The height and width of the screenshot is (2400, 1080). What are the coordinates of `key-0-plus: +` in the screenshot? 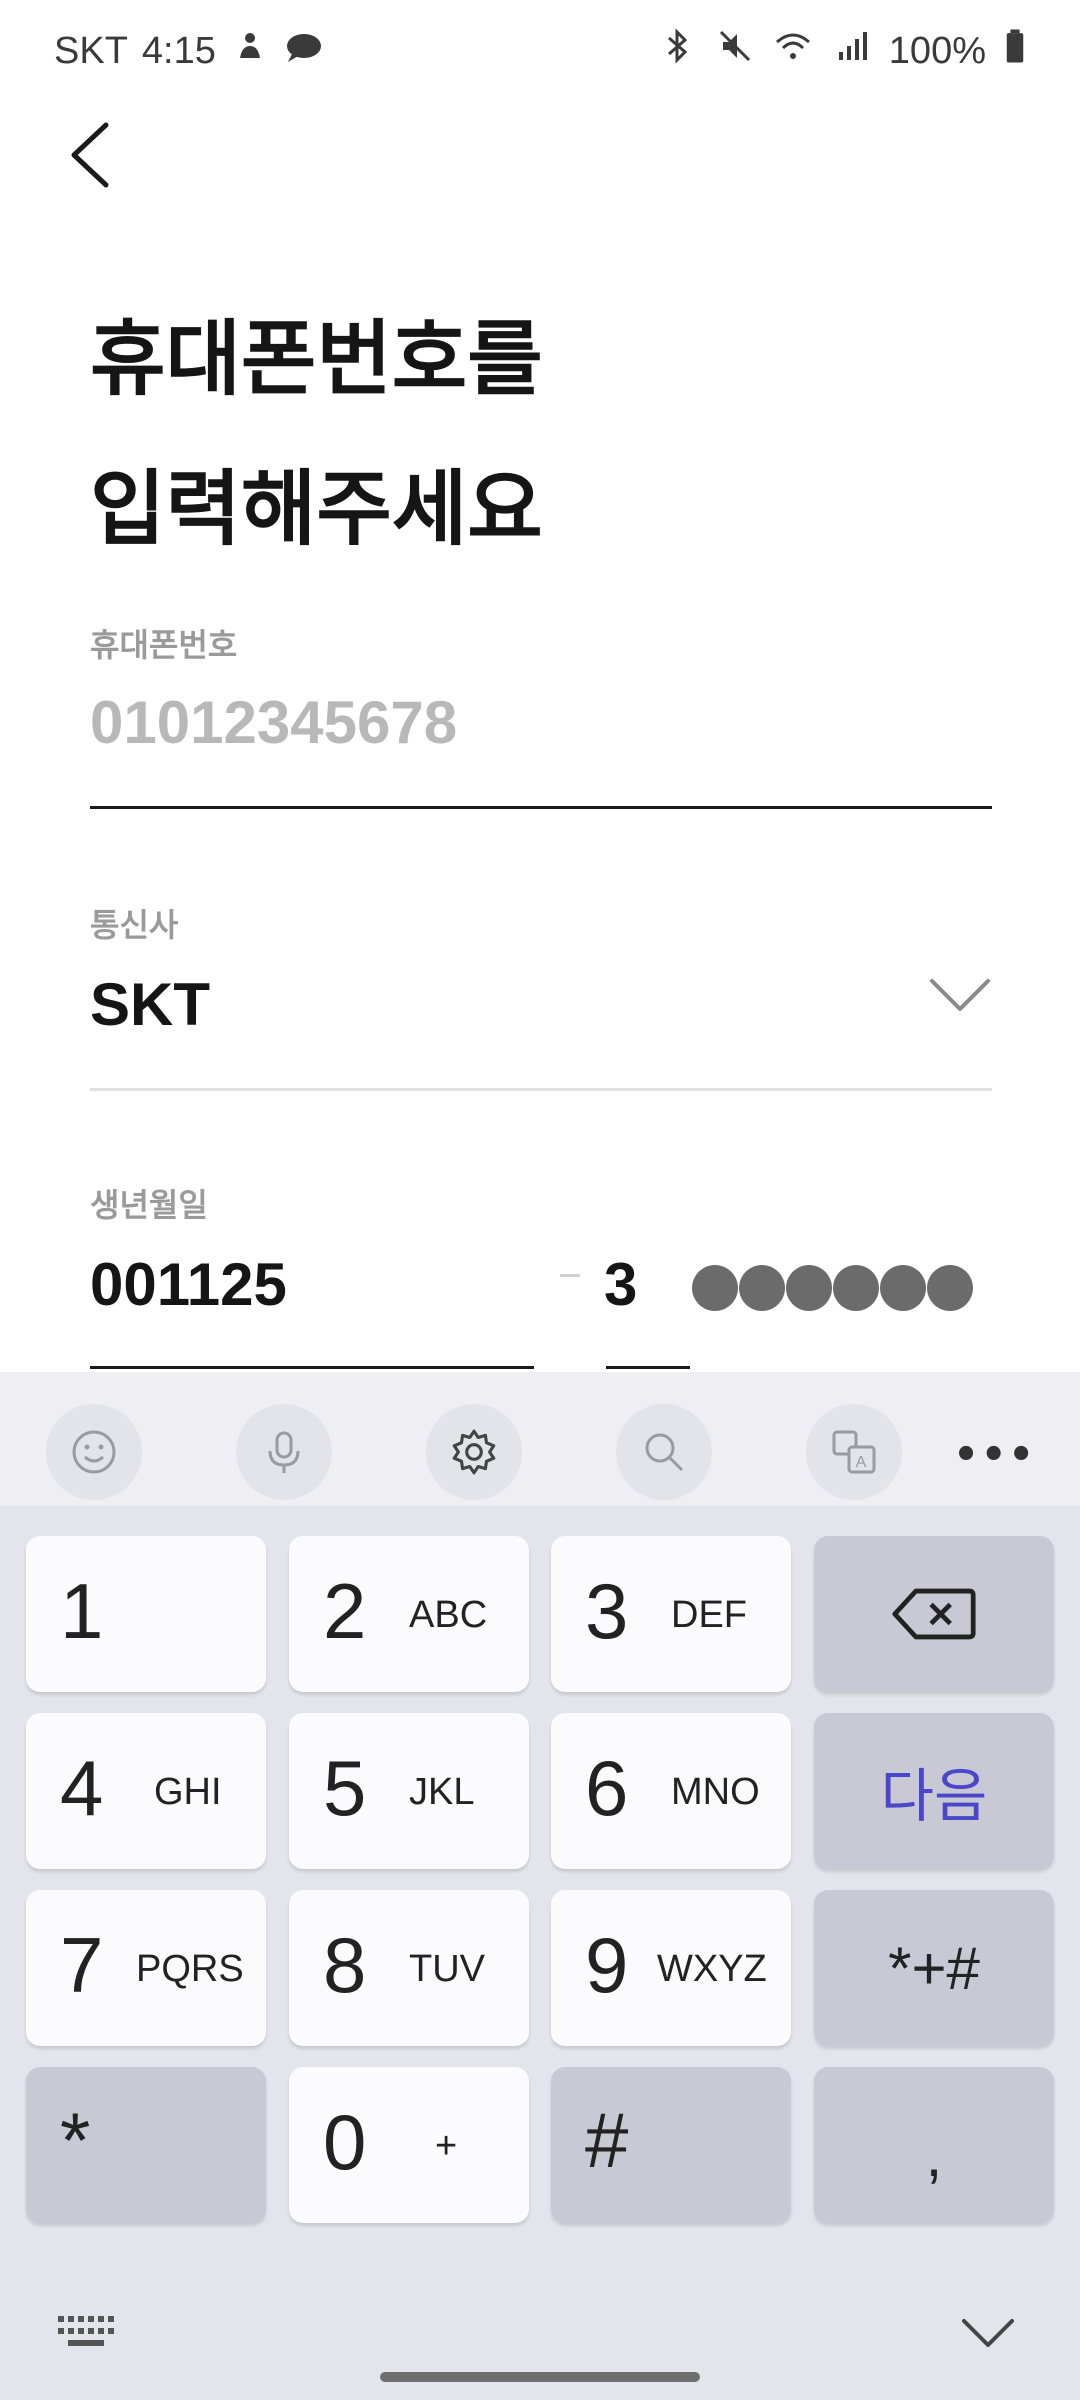 It's located at (446, 2146).